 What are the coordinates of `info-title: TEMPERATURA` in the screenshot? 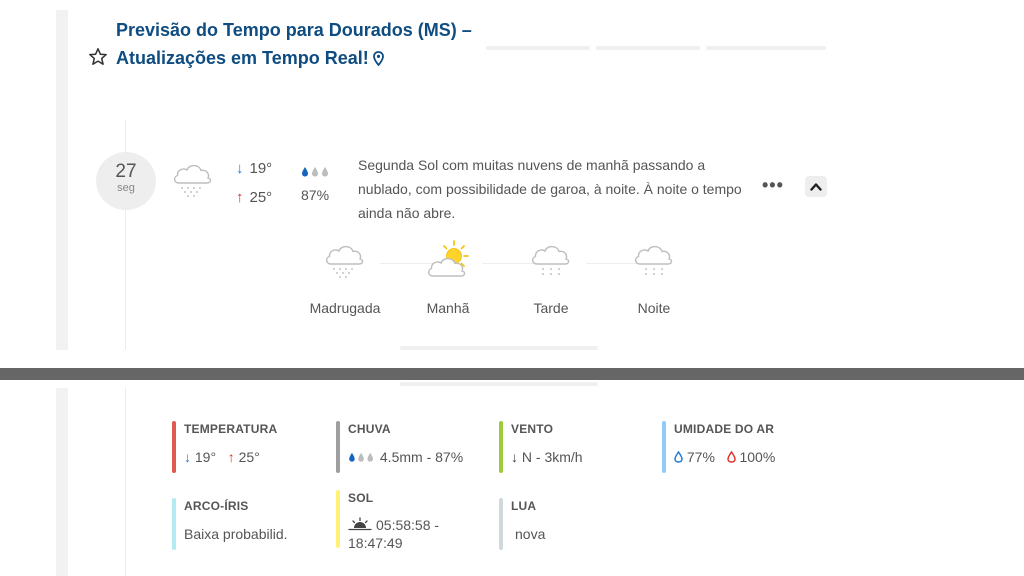 It's located at (231, 429).